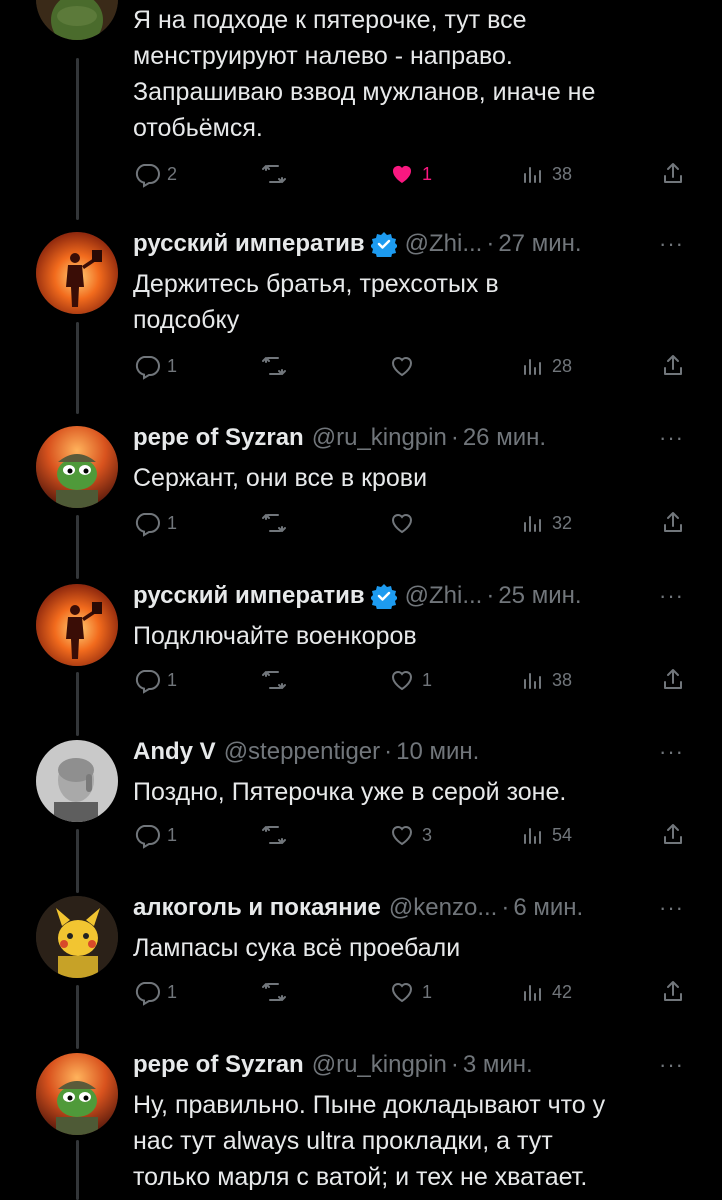  What do you see at coordinates (548, 908) in the screenshot?
I see `timestamp: 6 мин.` at bounding box center [548, 908].